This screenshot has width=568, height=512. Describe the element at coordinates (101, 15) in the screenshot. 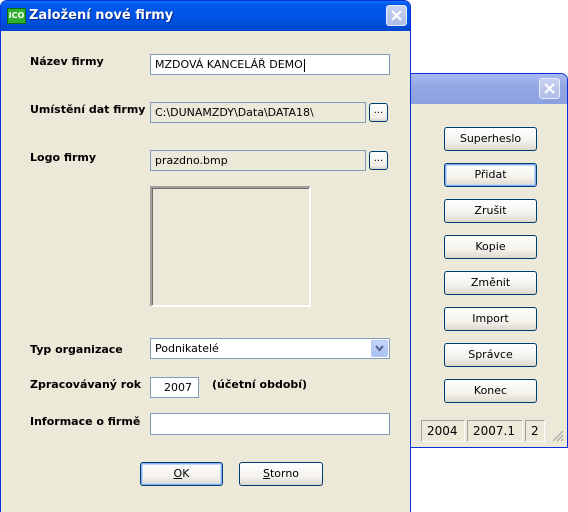

I see `dialog-title: Založení nové firmy` at that location.